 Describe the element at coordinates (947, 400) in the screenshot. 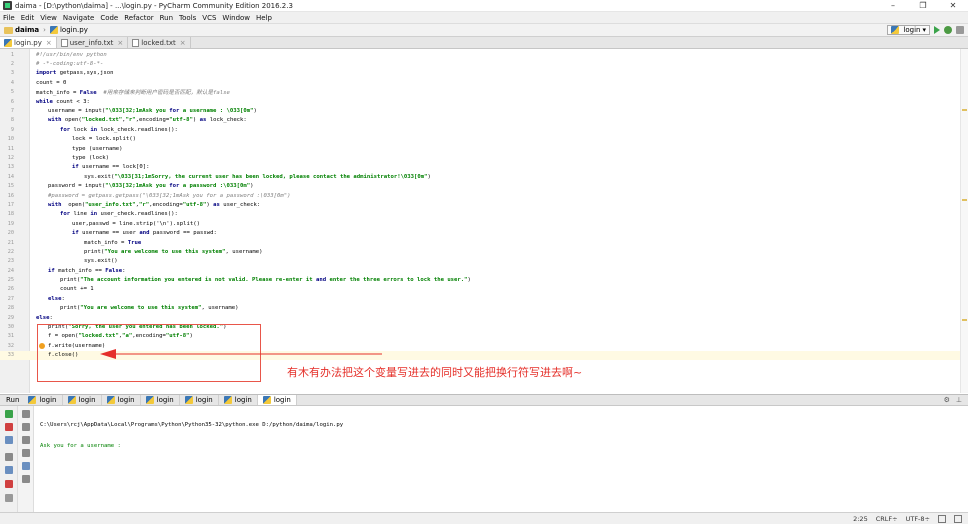

I see `settings-gear-icon: ⚙` at that location.